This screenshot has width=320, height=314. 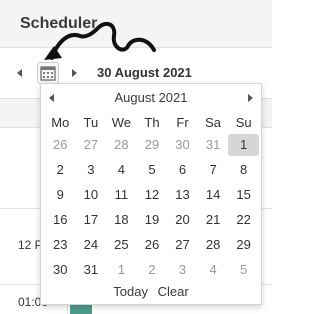 I want to click on month-next-icon, so click(x=250, y=98).